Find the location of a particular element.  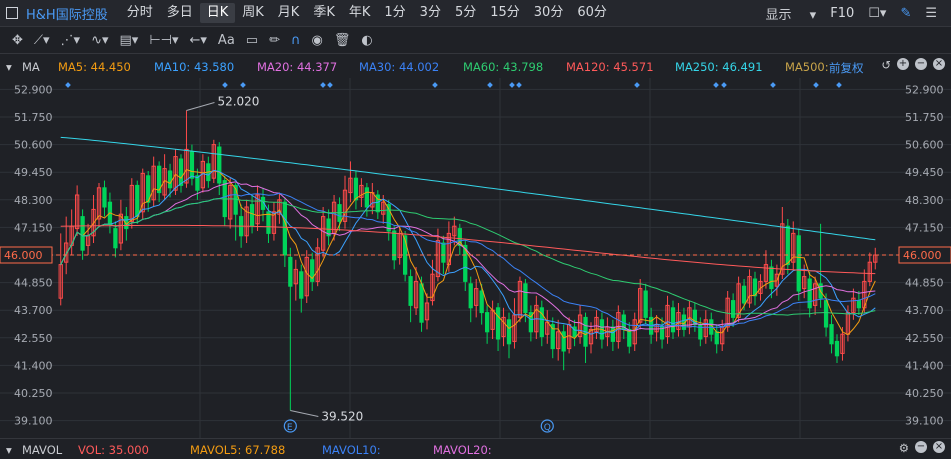

y-tick-label-right: 44.850 is located at coordinates (924, 283).